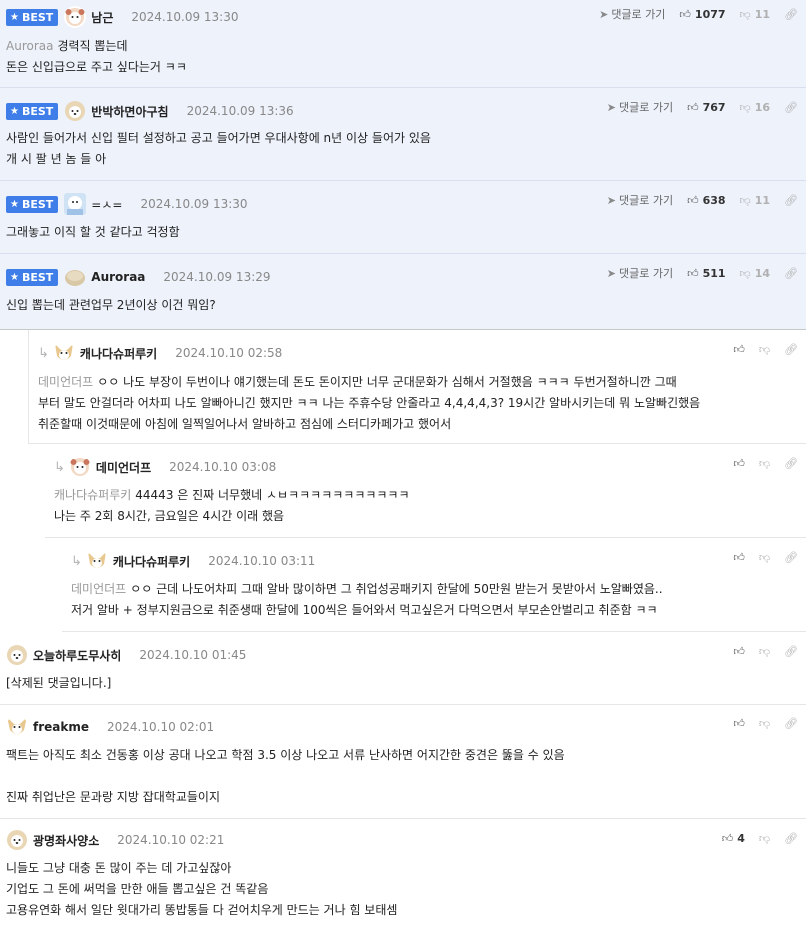  What do you see at coordinates (706, 200) in the screenshot?
I see `upvote-button: 👍︎ 638` at bounding box center [706, 200].